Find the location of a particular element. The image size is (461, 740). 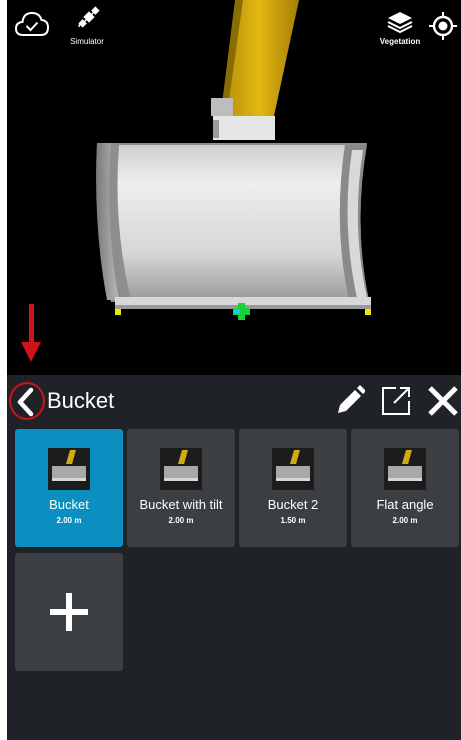

add-tool-button is located at coordinates (69, 612).